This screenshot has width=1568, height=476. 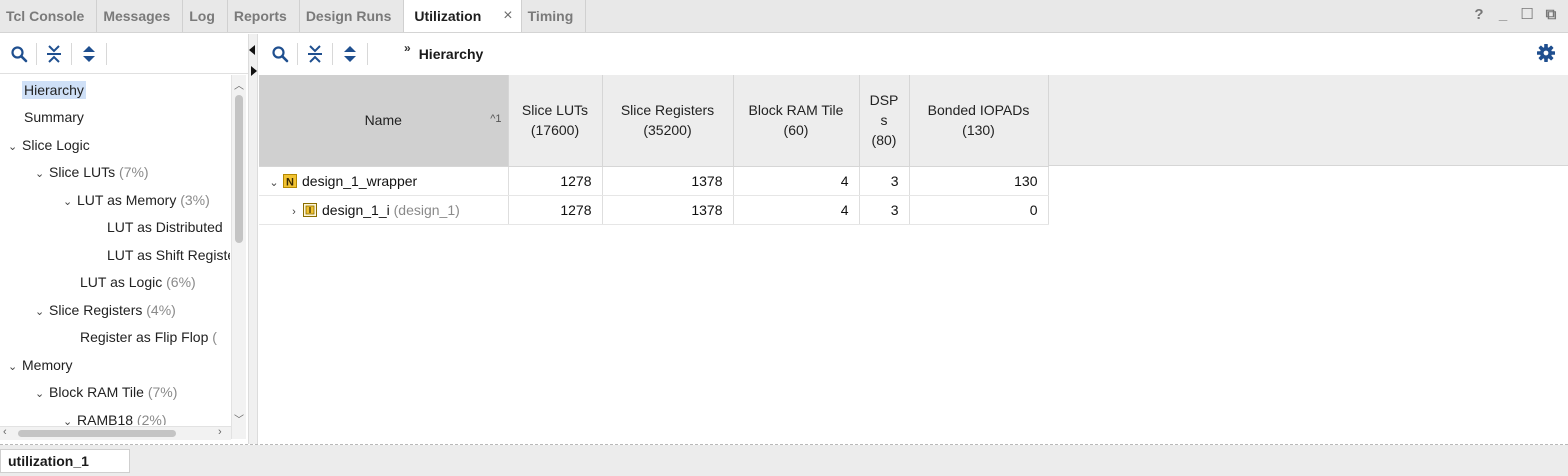 I want to click on panel-splitter, so click(x=253, y=239).